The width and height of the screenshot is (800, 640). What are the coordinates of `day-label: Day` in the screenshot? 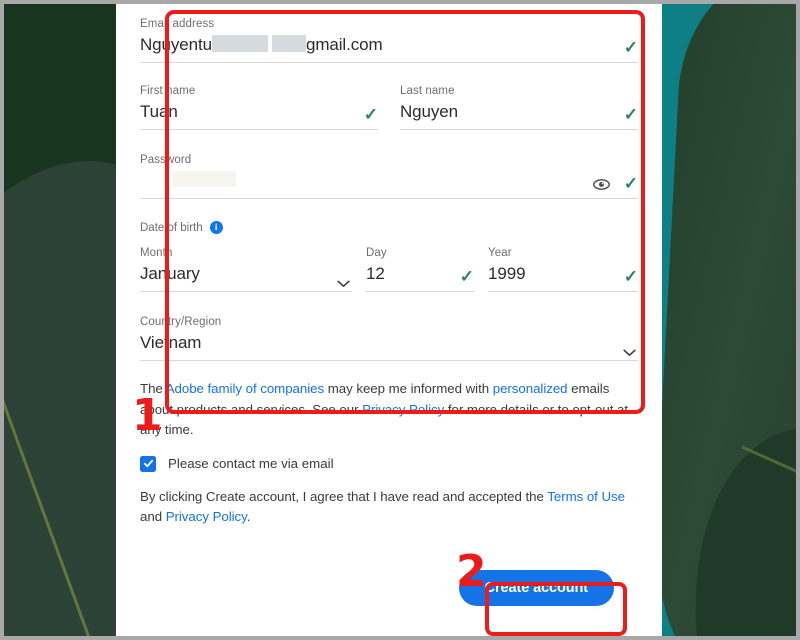 It's located at (376, 253).